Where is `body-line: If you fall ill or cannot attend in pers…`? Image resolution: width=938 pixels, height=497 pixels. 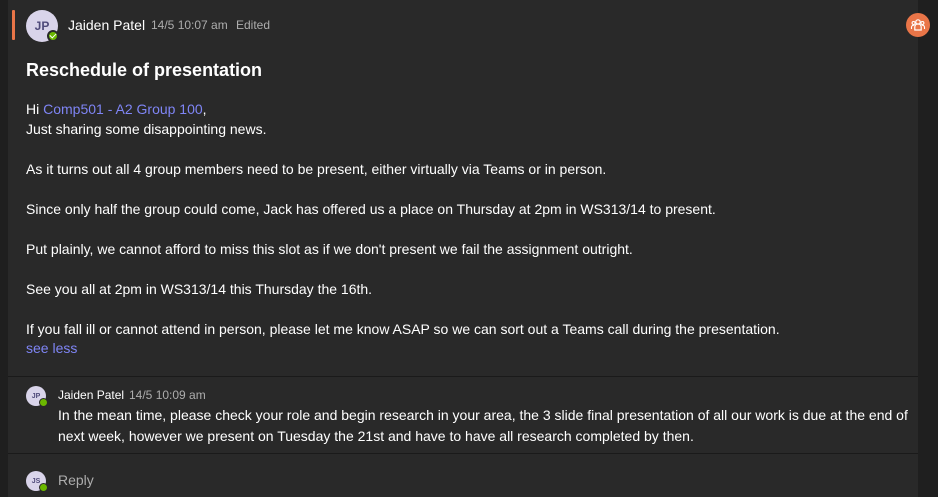 body-line: If you fall ill or cannot attend in pers… is located at coordinates (403, 329).